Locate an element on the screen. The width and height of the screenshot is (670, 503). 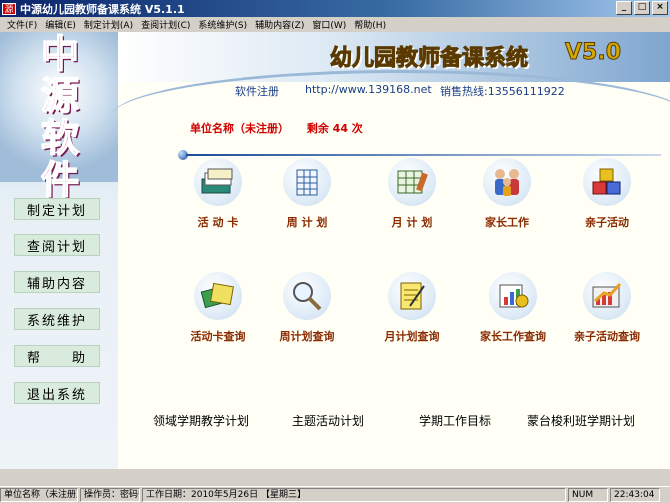
feature-label: 家长工作 is located at coordinates (507, 222).